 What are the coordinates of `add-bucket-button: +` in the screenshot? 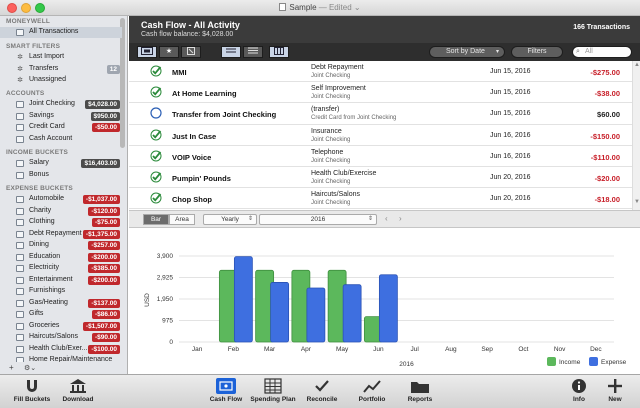 It's located at (11, 367).